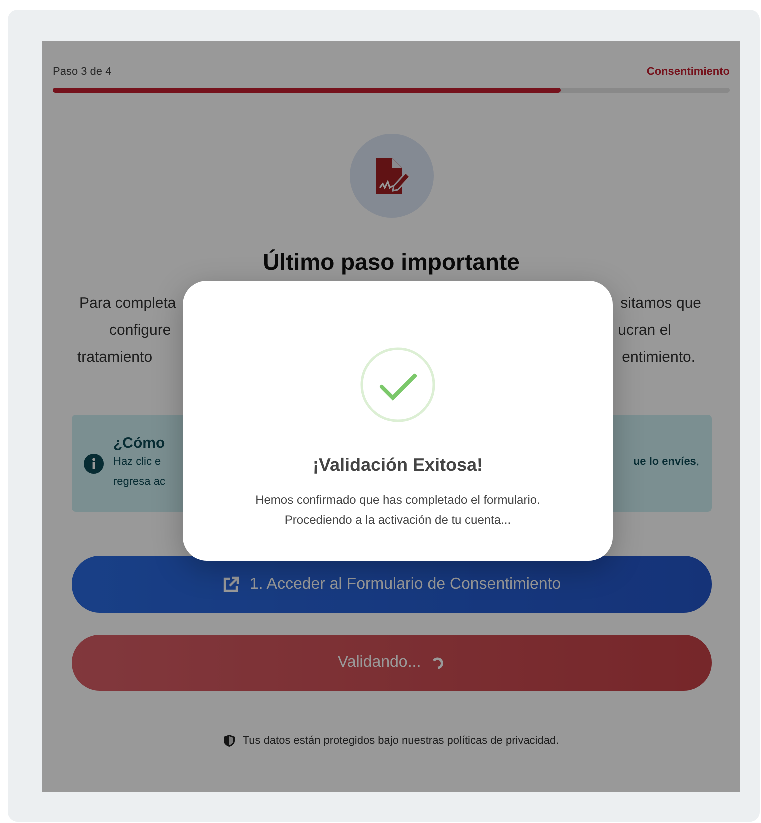 The image size is (761, 823). I want to click on intro-text: configure, so click(141, 331).